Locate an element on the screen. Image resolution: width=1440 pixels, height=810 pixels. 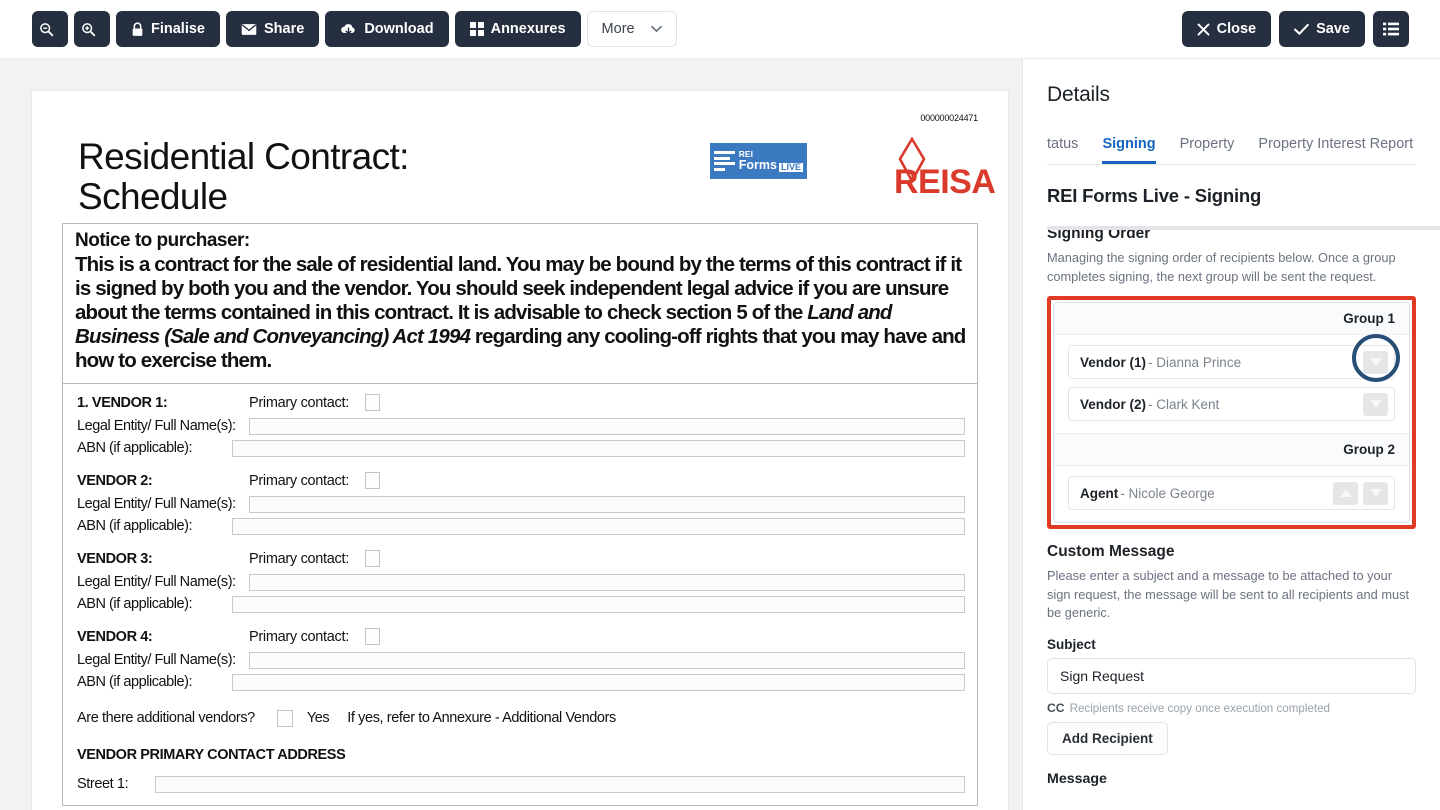
add-recipient-button: Add Recipient is located at coordinates (1107, 738).